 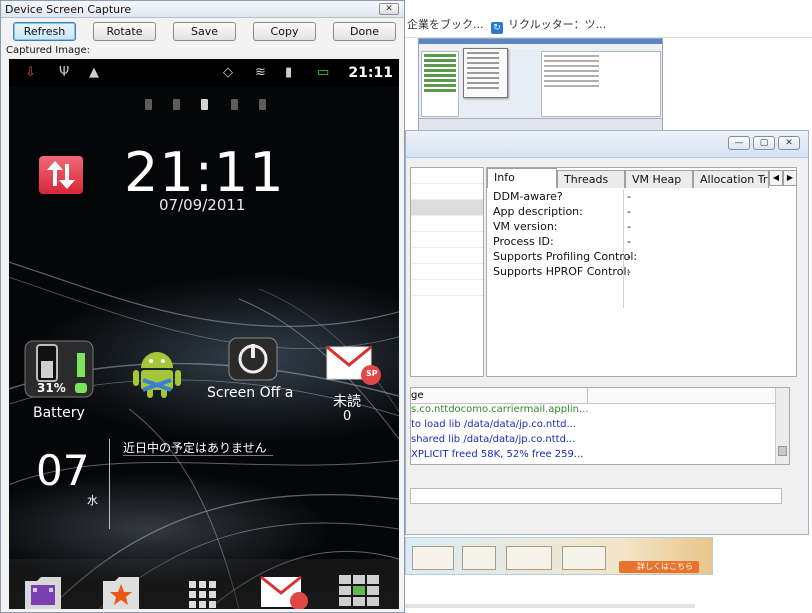 I want to click on thumbnail-dropdown-menu, so click(x=485, y=73).